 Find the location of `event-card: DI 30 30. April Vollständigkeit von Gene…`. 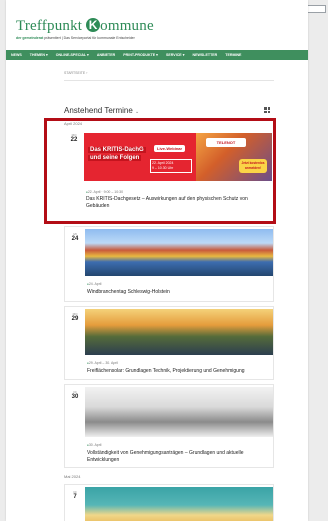

event-card: DI 30 30. April Vollständigkeit von Gene… is located at coordinates (169, 426).